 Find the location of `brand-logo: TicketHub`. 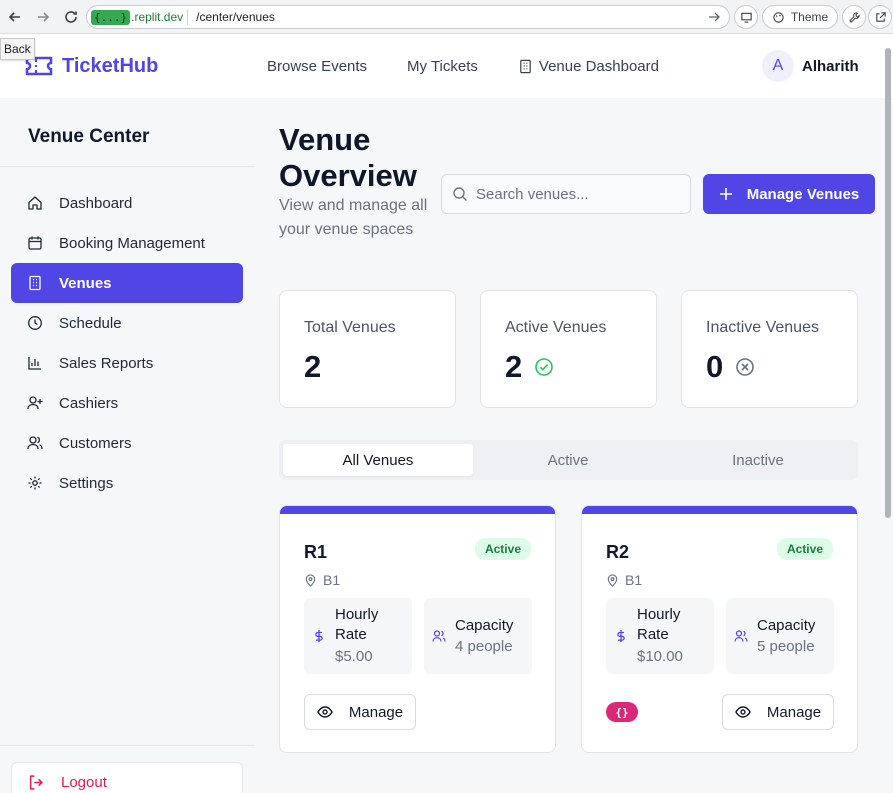

brand-logo: TicketHub is located at coordinates (91, 66).